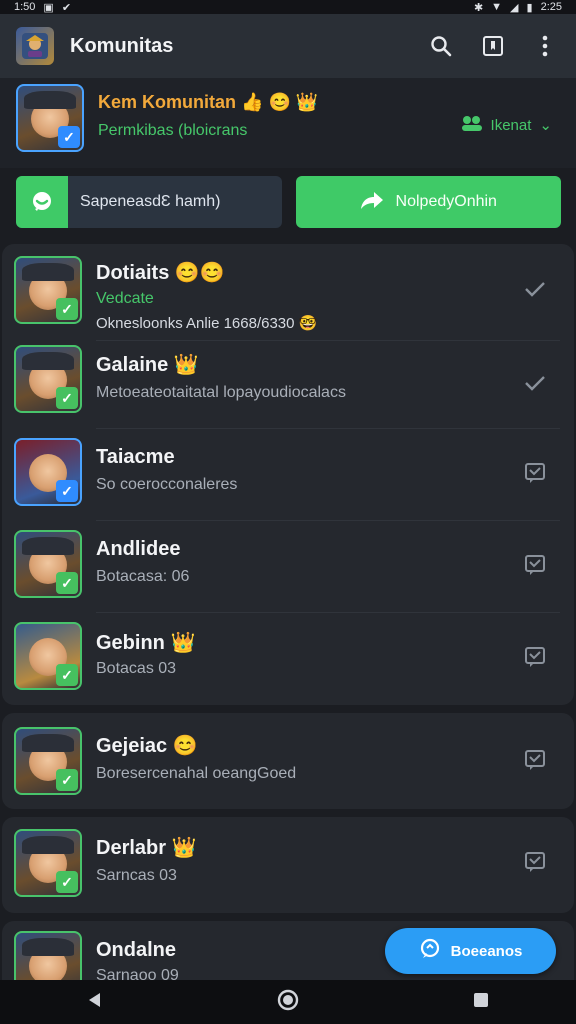 Image resolution: width=576 pixels, height=1024 pixels. What do you see at coordinates (280, 102) in the screenshot?
I see `community-emoji: 👍 😊 👑` at bounding box center [280, 102].